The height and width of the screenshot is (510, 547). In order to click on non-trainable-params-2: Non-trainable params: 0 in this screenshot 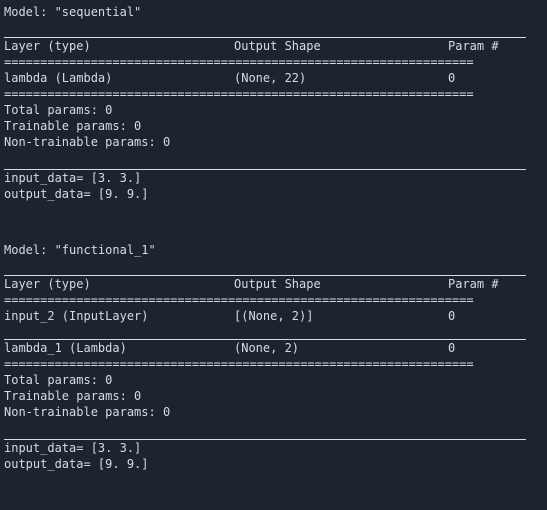, I will do `click(87, 412)`.